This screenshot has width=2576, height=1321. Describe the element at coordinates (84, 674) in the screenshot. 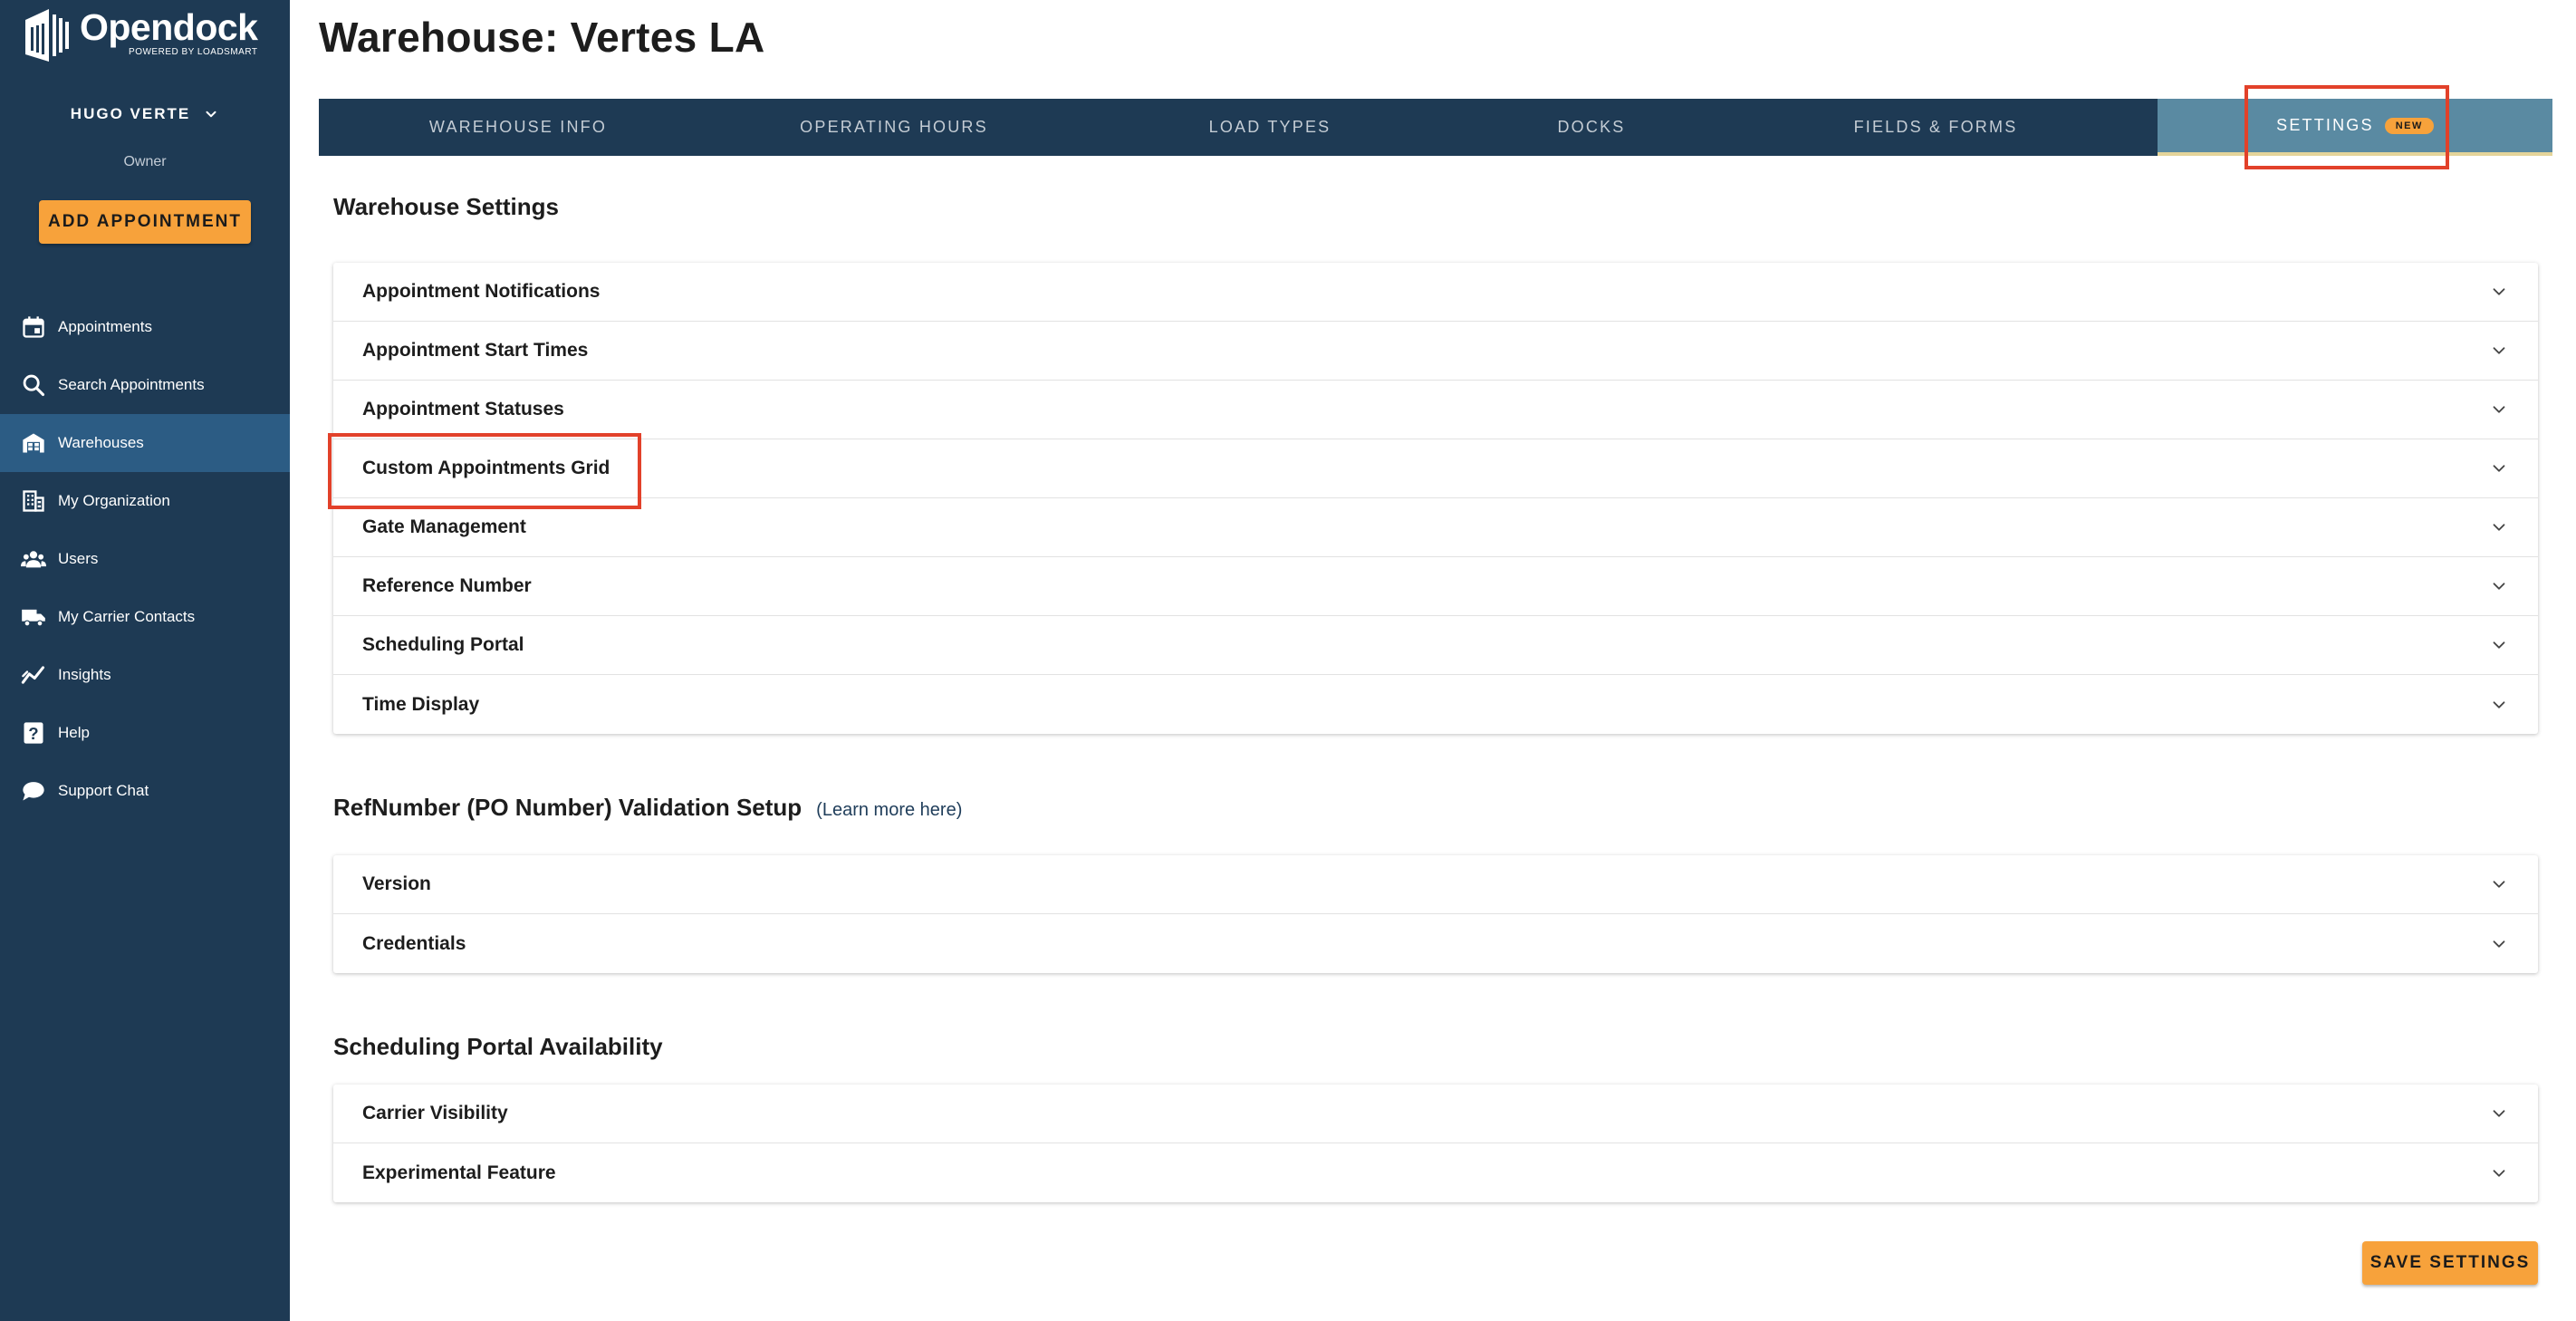

I see `sidebar-item-label: Insights` at that location.